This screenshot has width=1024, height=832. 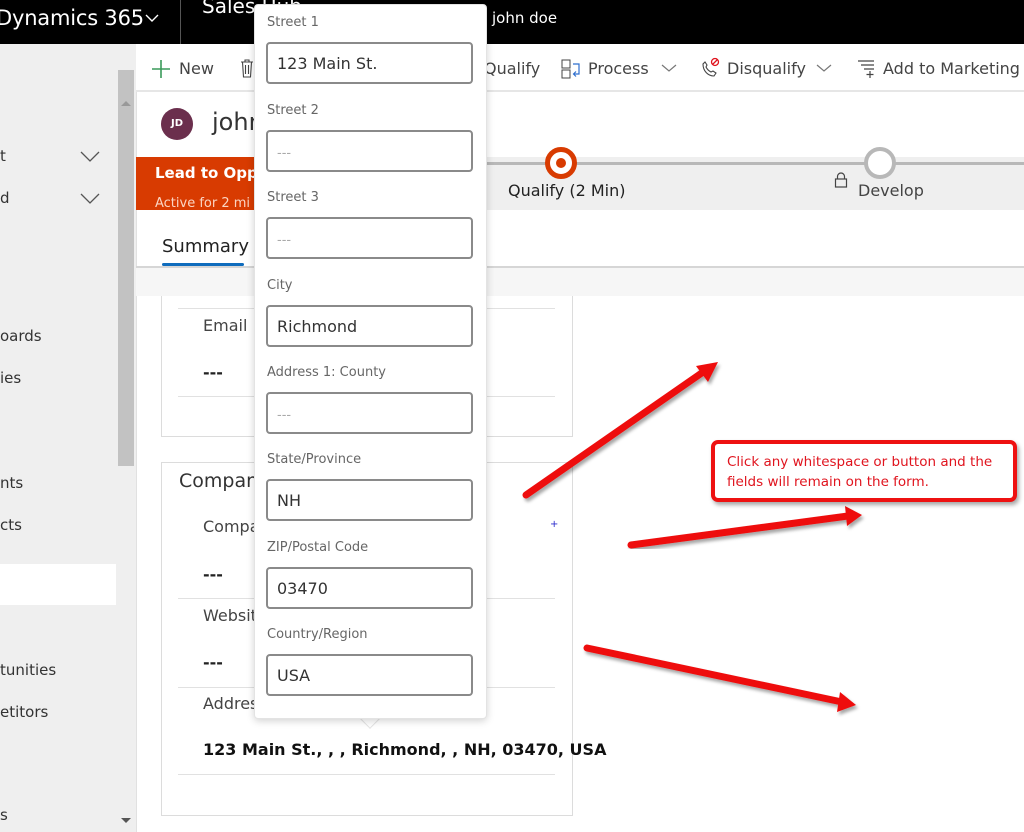 What do you see at coordinates (369, 151) in the screenshot?
I see `street2-input` at bounding box center [369, 151].